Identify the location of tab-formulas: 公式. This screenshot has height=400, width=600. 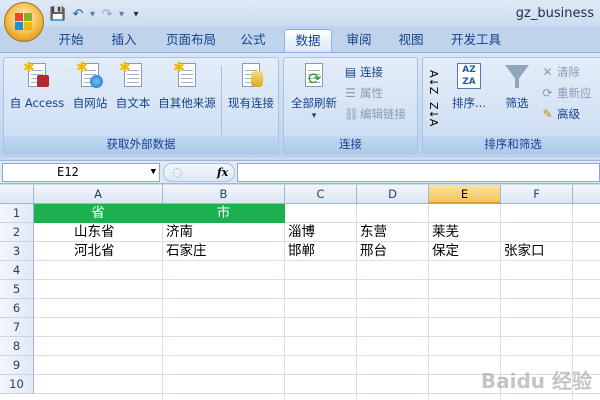
(253, 40).